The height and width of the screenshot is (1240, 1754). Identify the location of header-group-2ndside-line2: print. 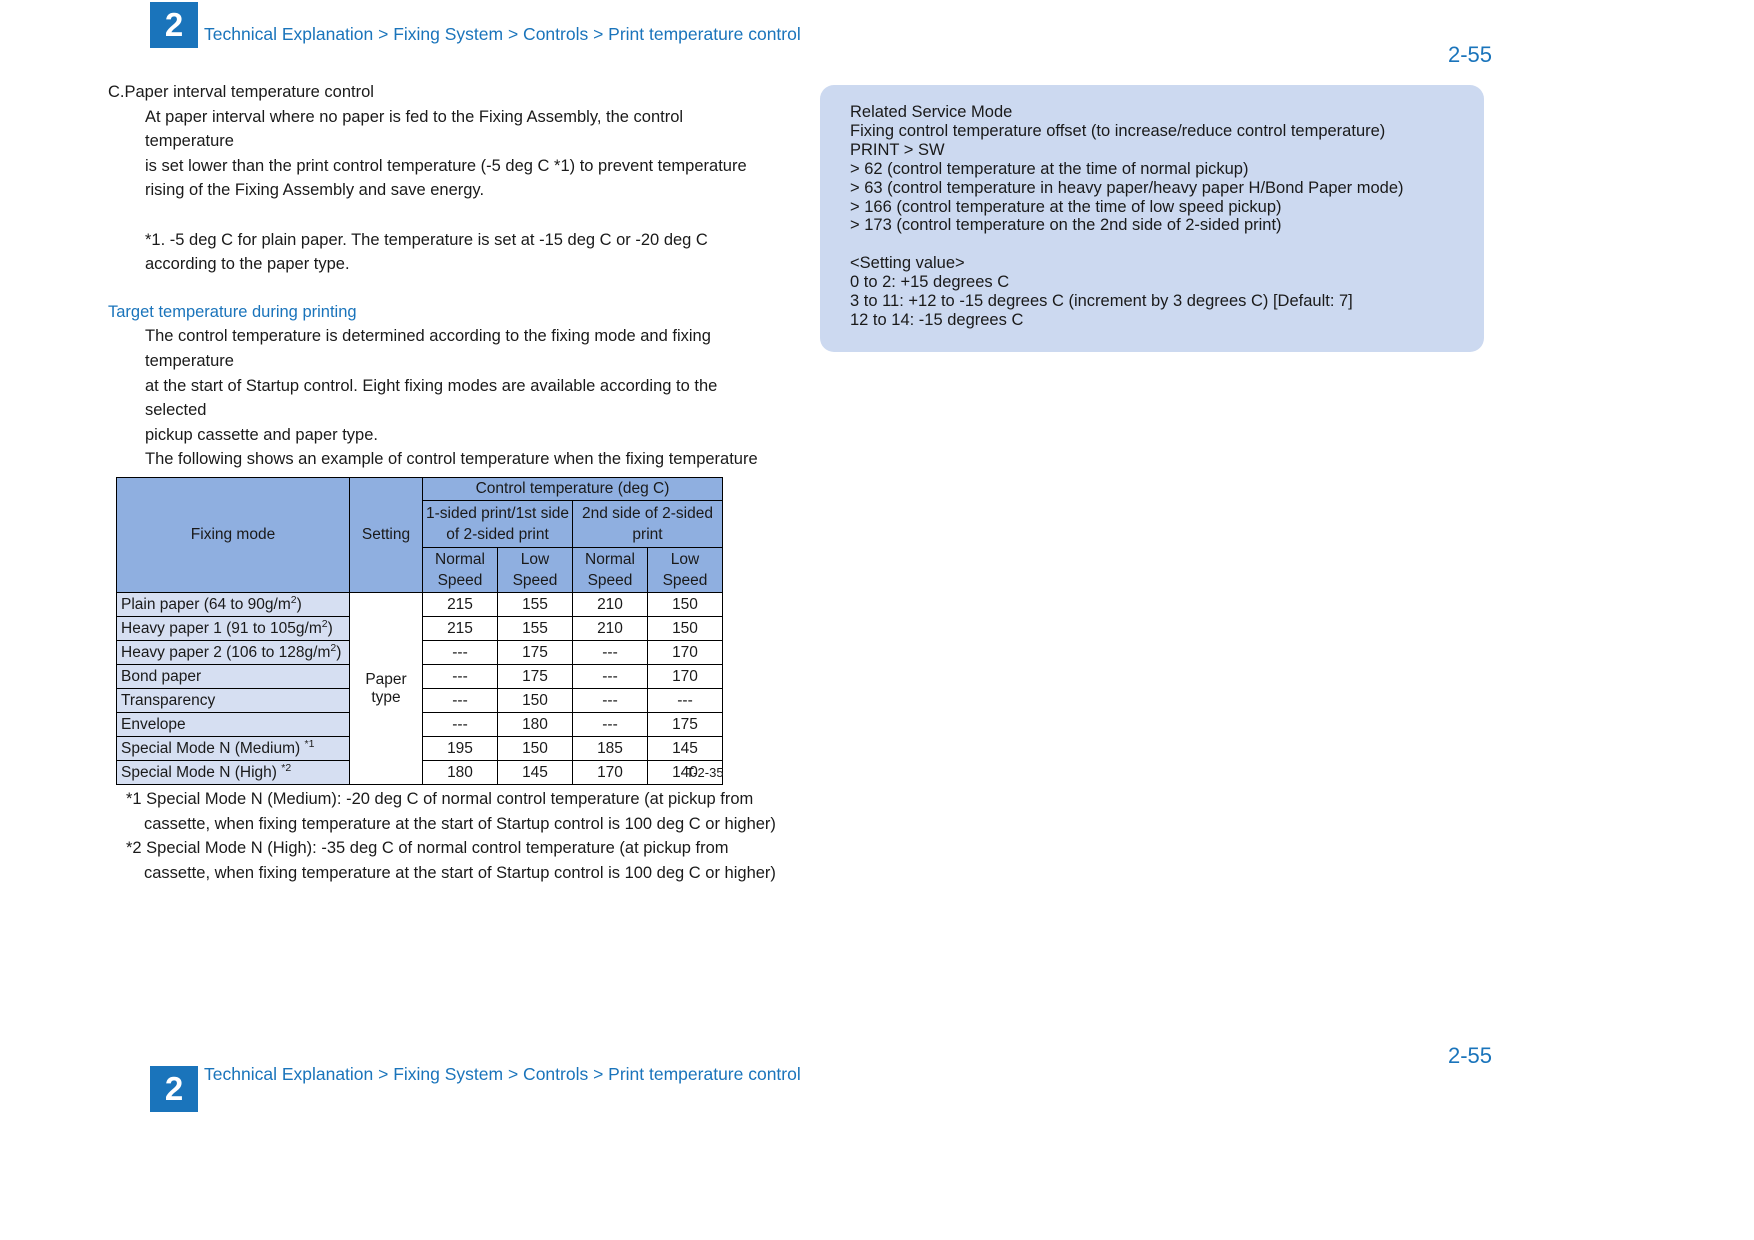
(647, 534).